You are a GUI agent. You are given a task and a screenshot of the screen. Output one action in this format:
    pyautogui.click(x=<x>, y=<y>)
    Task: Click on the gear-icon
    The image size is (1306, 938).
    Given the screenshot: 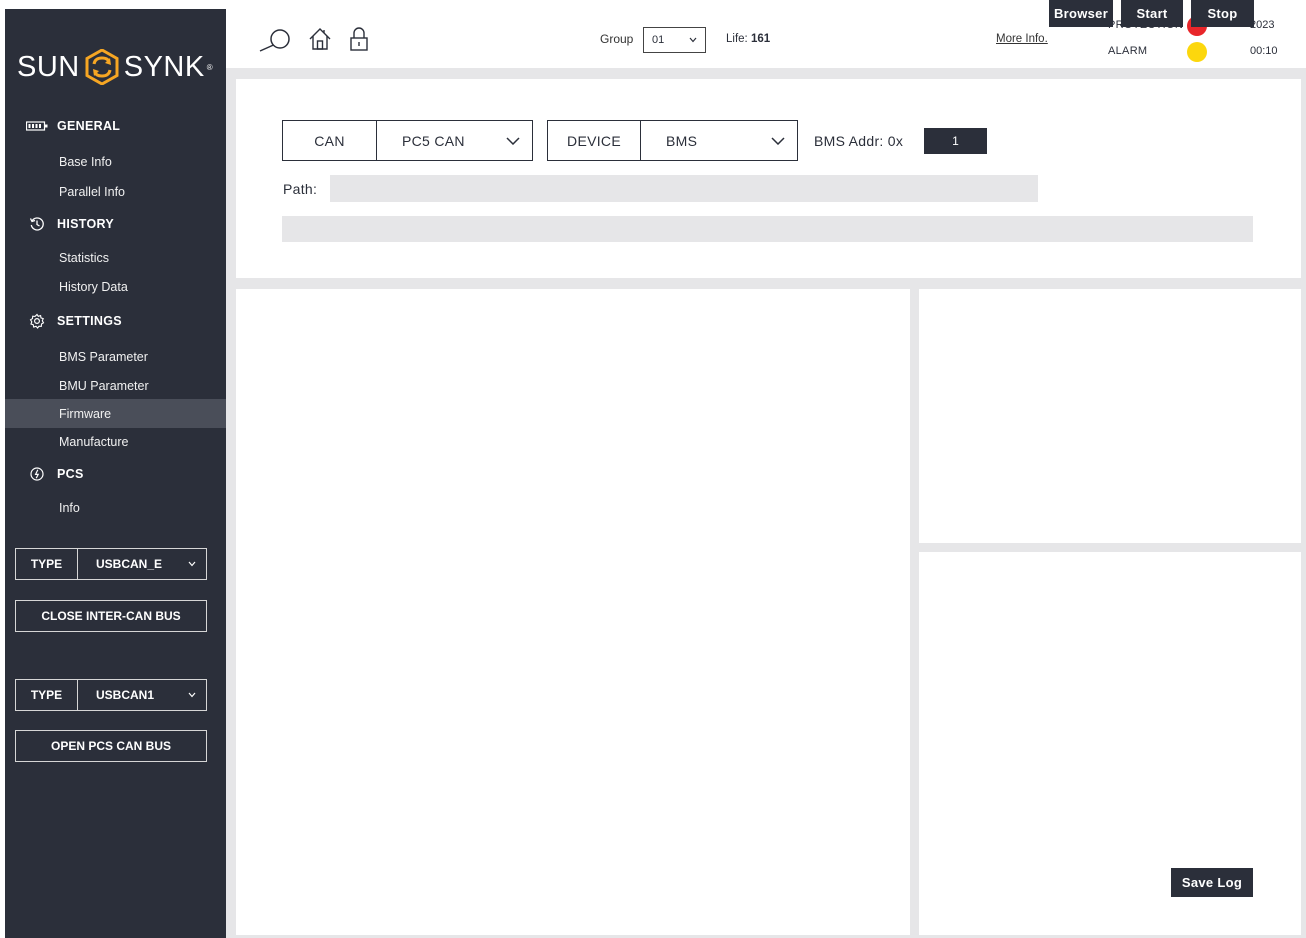 What is the action you would take?
    pyautogui.click(x=37, y=321)
    